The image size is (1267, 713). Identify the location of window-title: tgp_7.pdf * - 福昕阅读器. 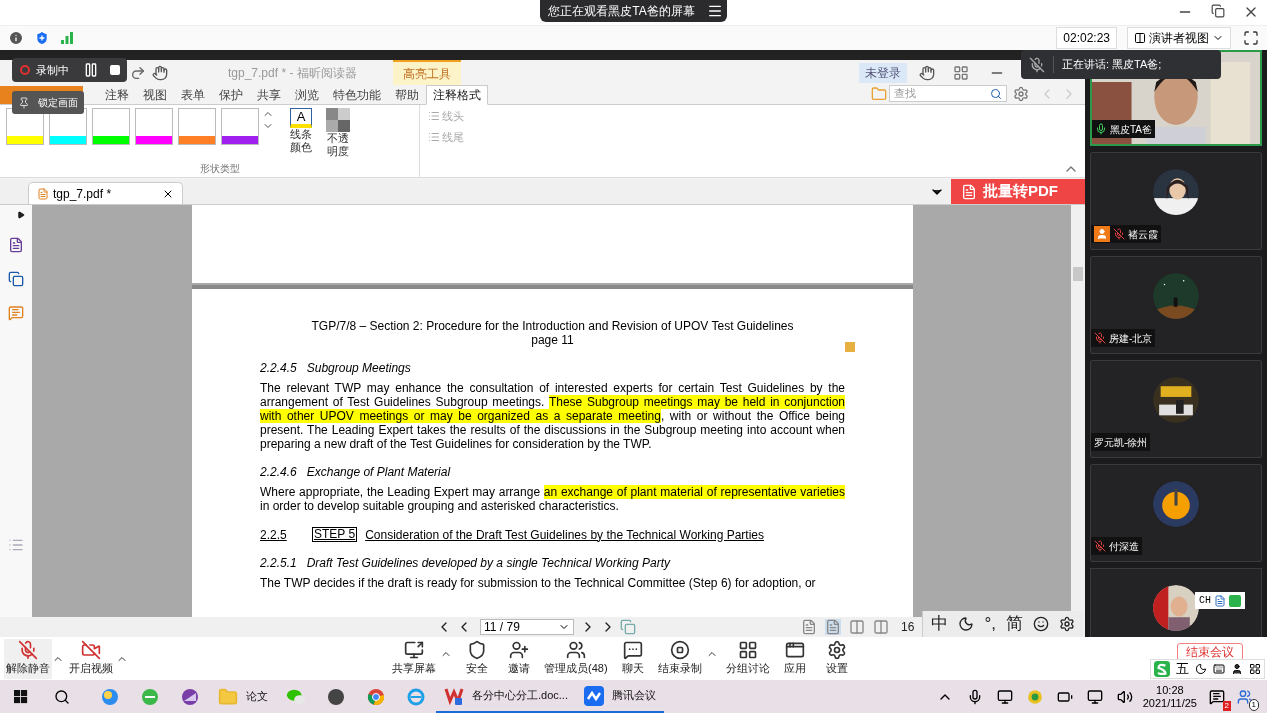
(293, 73).